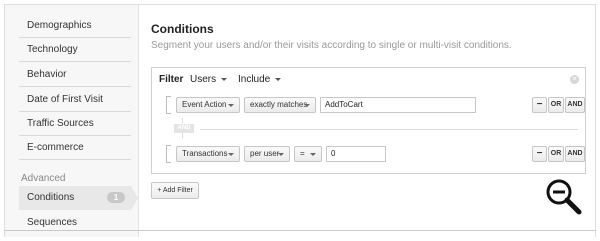 This screenshot has height=241, width=600. What do you see at coordinates (171, 79) in the screenshot?
I see `filter-label: Filter` at bounding box center [171, 79].